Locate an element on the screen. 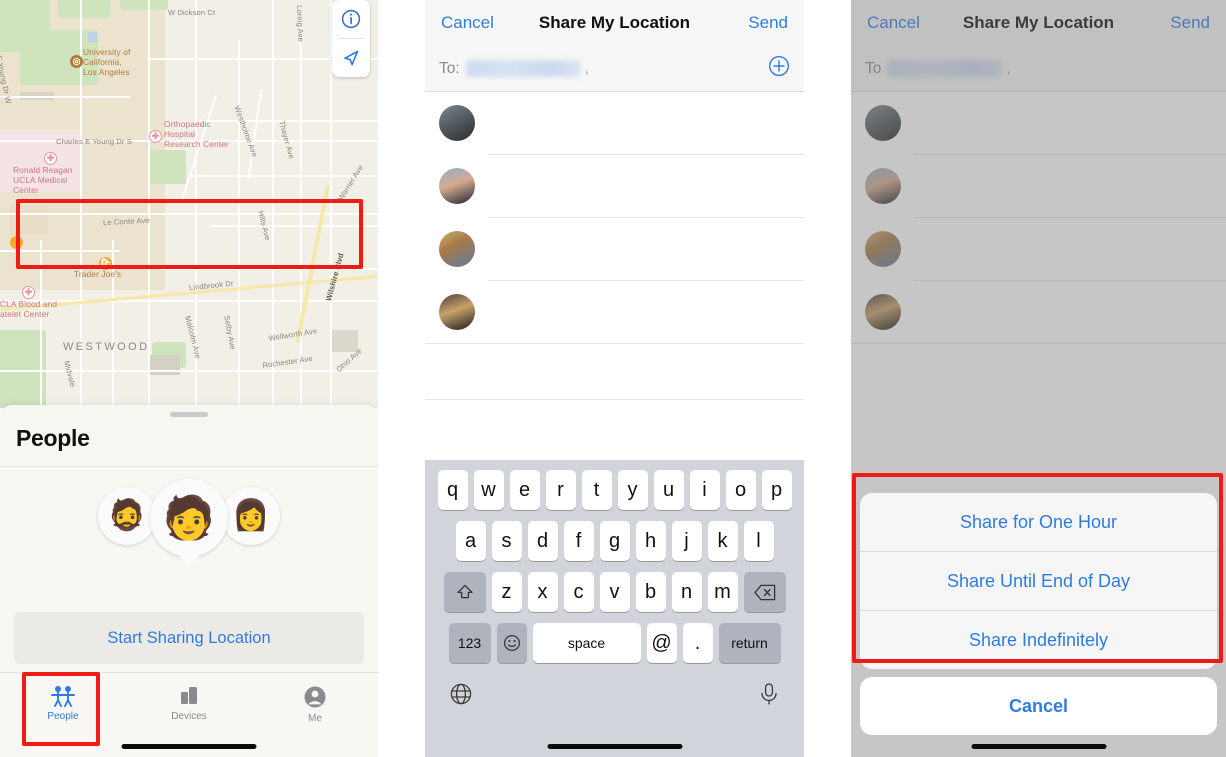 The image size is (1226, 757). key-a: a is located at coordinates (470, 541).